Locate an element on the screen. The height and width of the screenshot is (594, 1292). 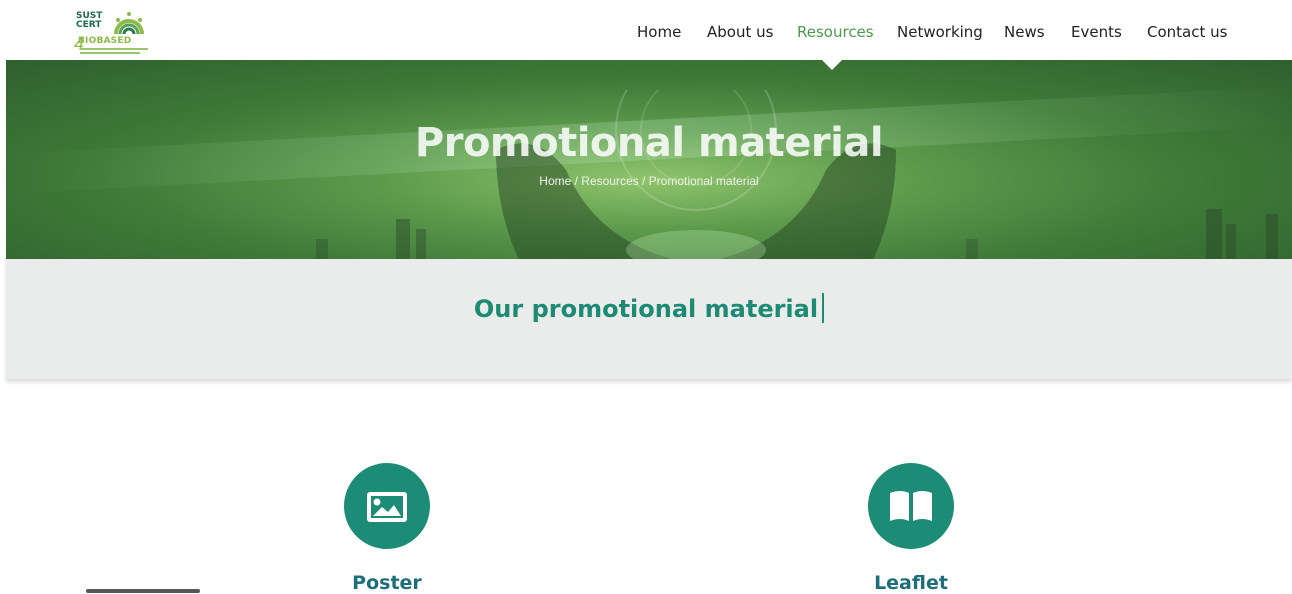
nav-resources: Resources is located at coordinates (835, 32).